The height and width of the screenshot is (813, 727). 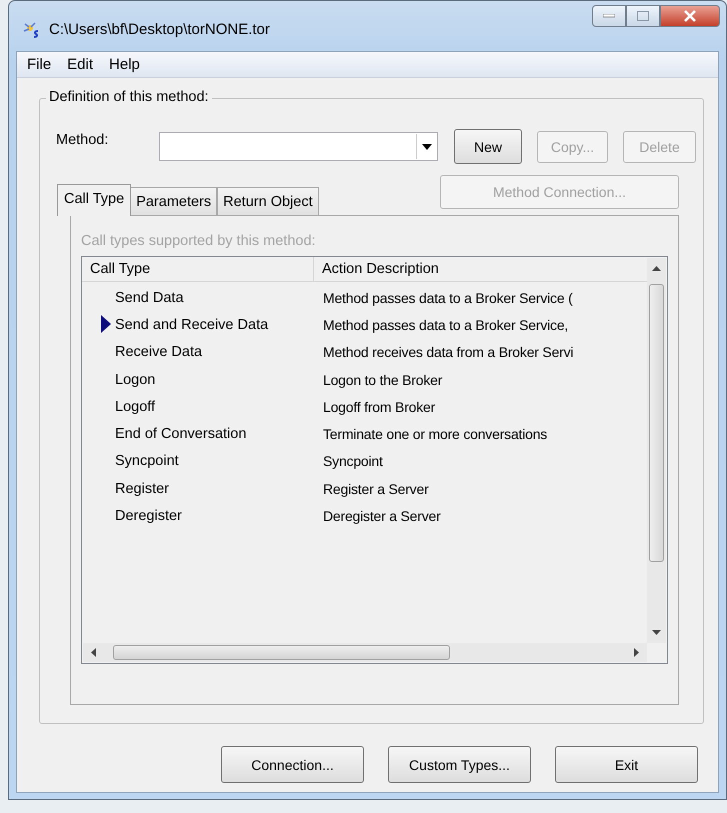 What do you see at coordinates (365, 652) in the screenshot?
I see `horizontal-scrollbar` at bounding box center [365, 652].